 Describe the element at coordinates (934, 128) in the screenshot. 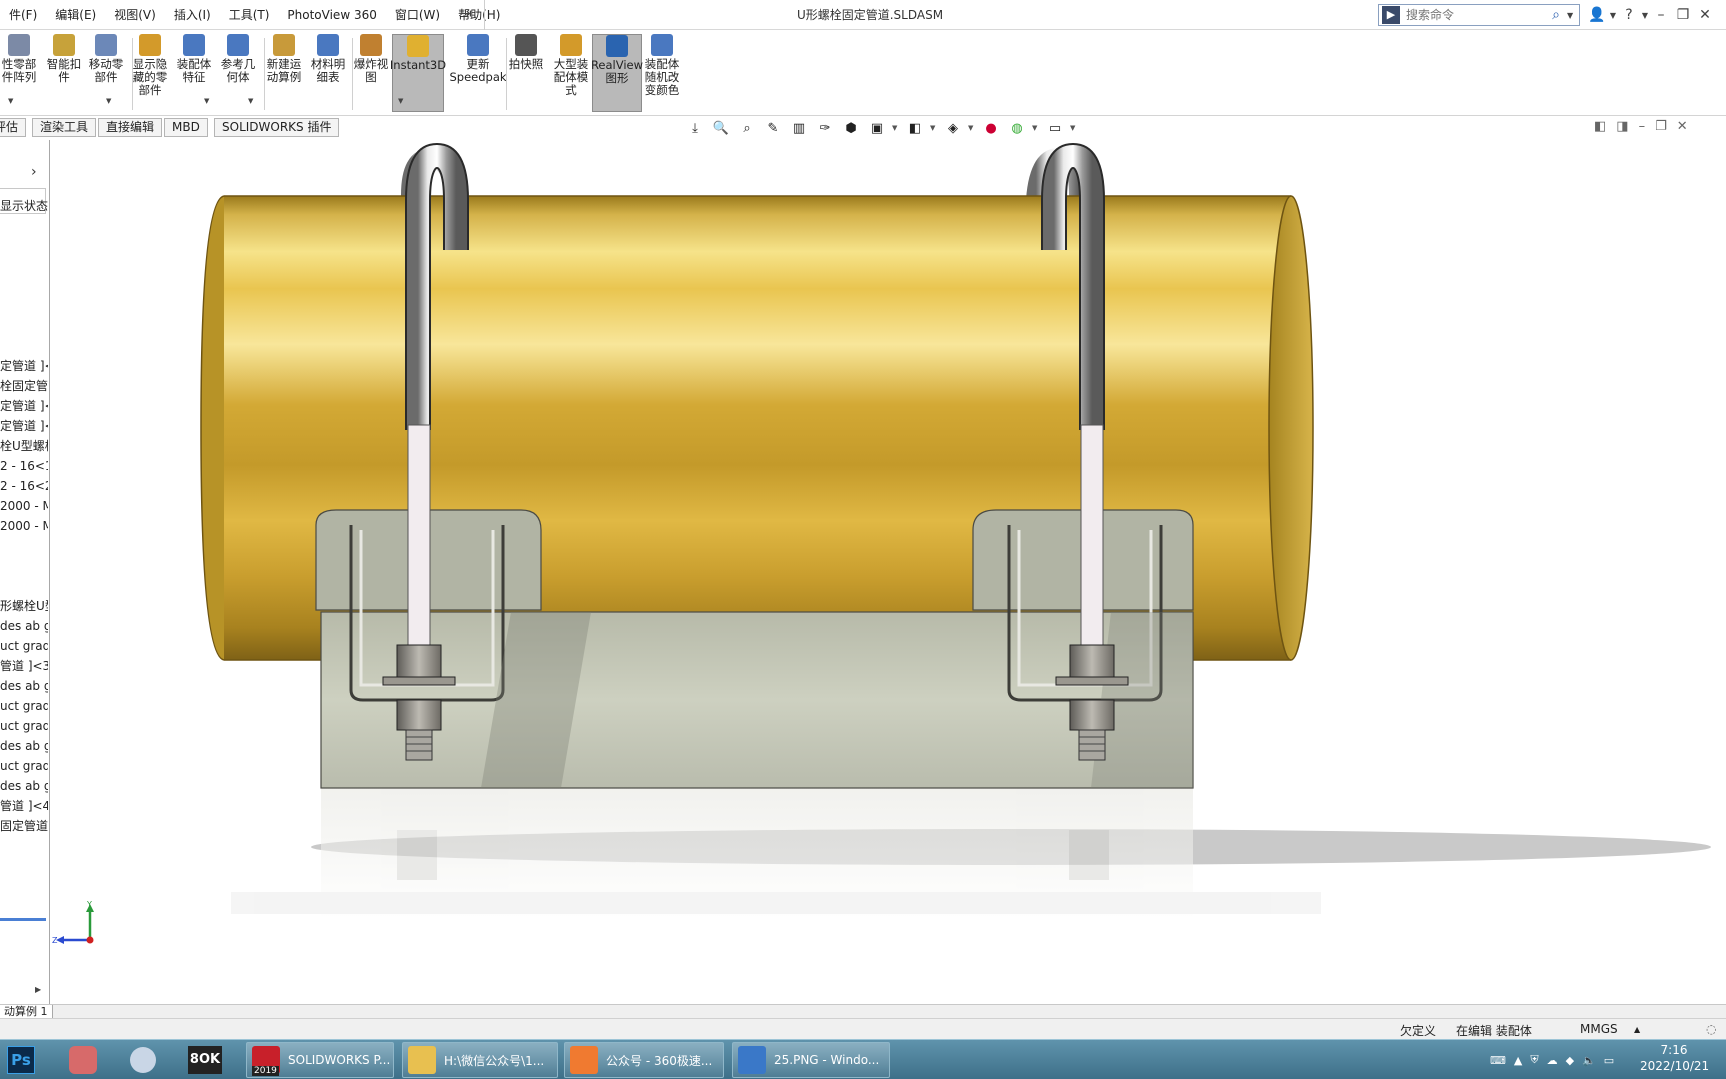

I see `appearance-dropdown-icon: ▼` at that location.